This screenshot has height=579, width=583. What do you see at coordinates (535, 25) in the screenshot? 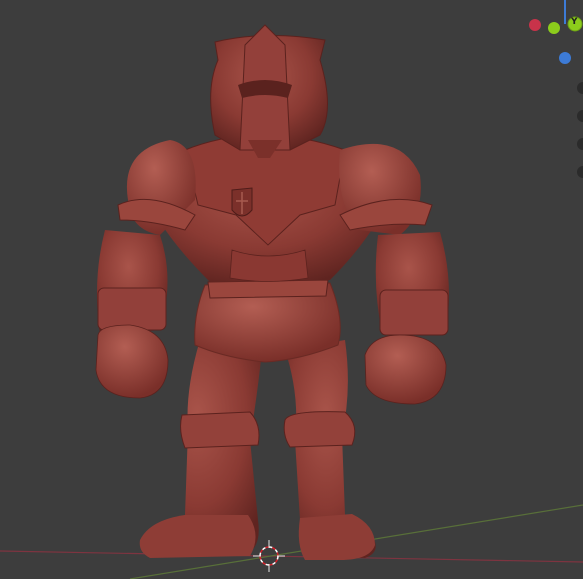
I see `x-axis-handle` at bounding box center [535, 25].